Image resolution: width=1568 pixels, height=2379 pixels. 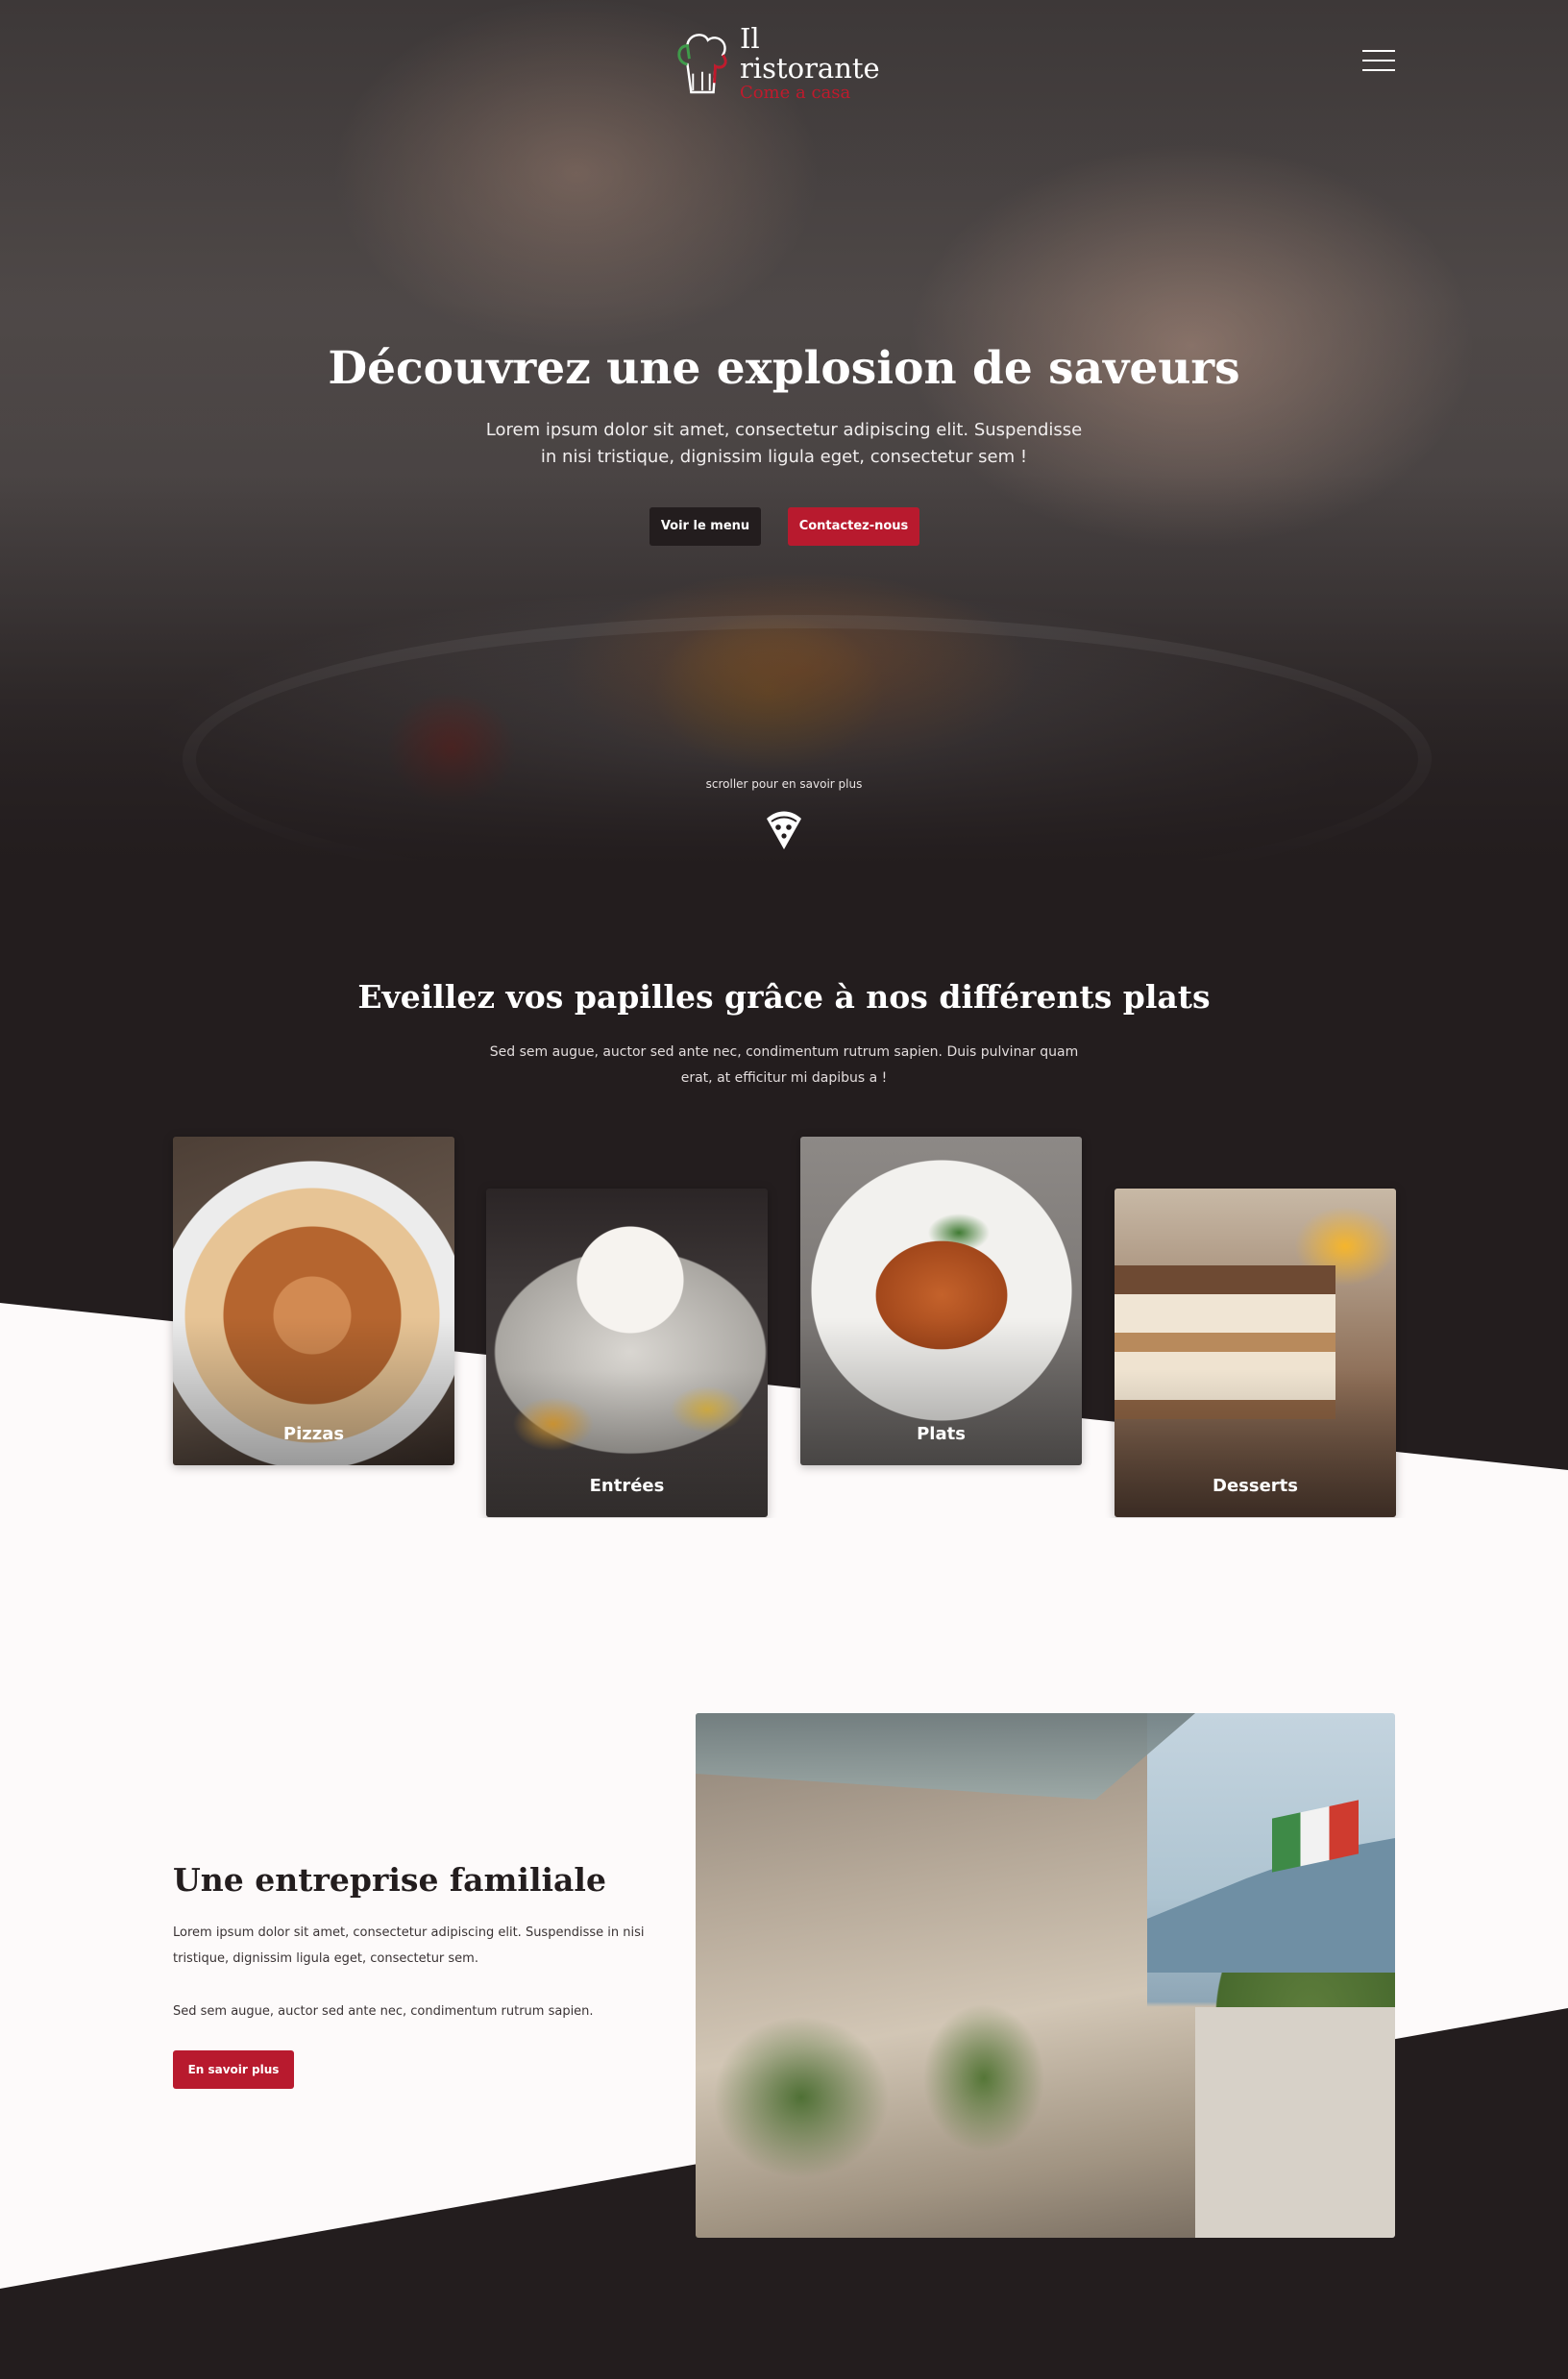 What do you see at coordinates (234, 2069) in the screenshot?
I see `learn-more-button: En savoir plus` at bounding box center [234, 2069].